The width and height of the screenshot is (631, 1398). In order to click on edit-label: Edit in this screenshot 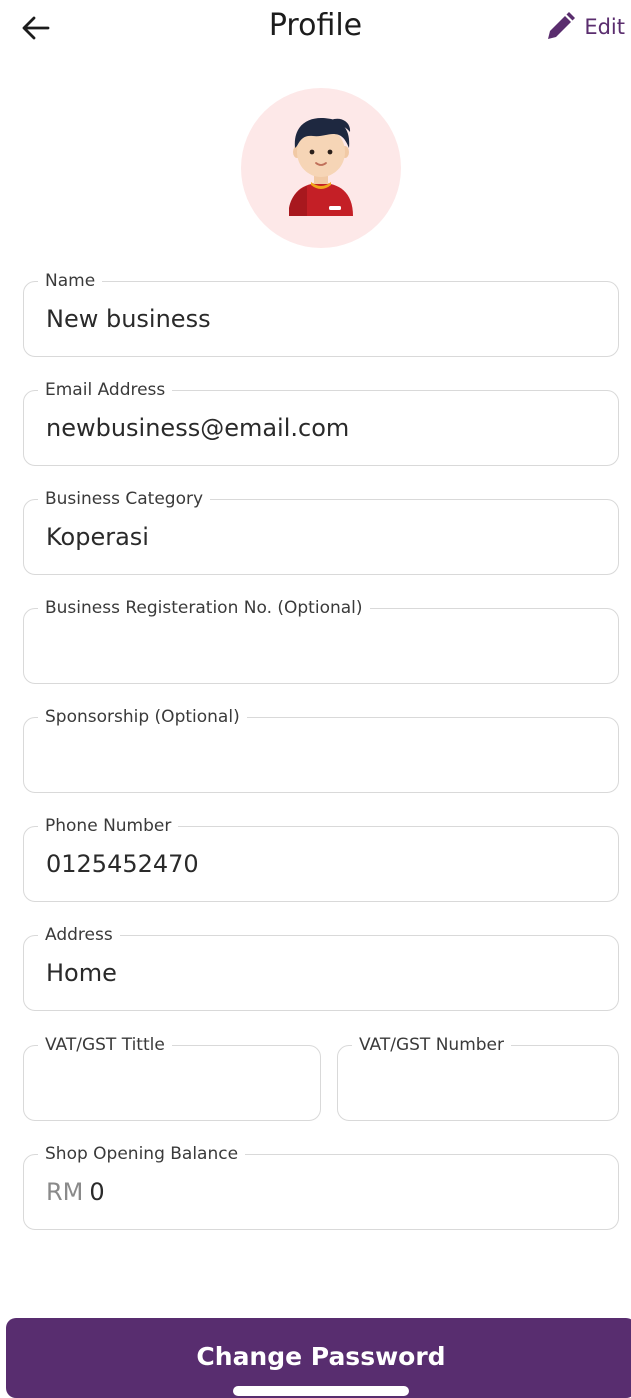, I will do `click(604, 27)`.